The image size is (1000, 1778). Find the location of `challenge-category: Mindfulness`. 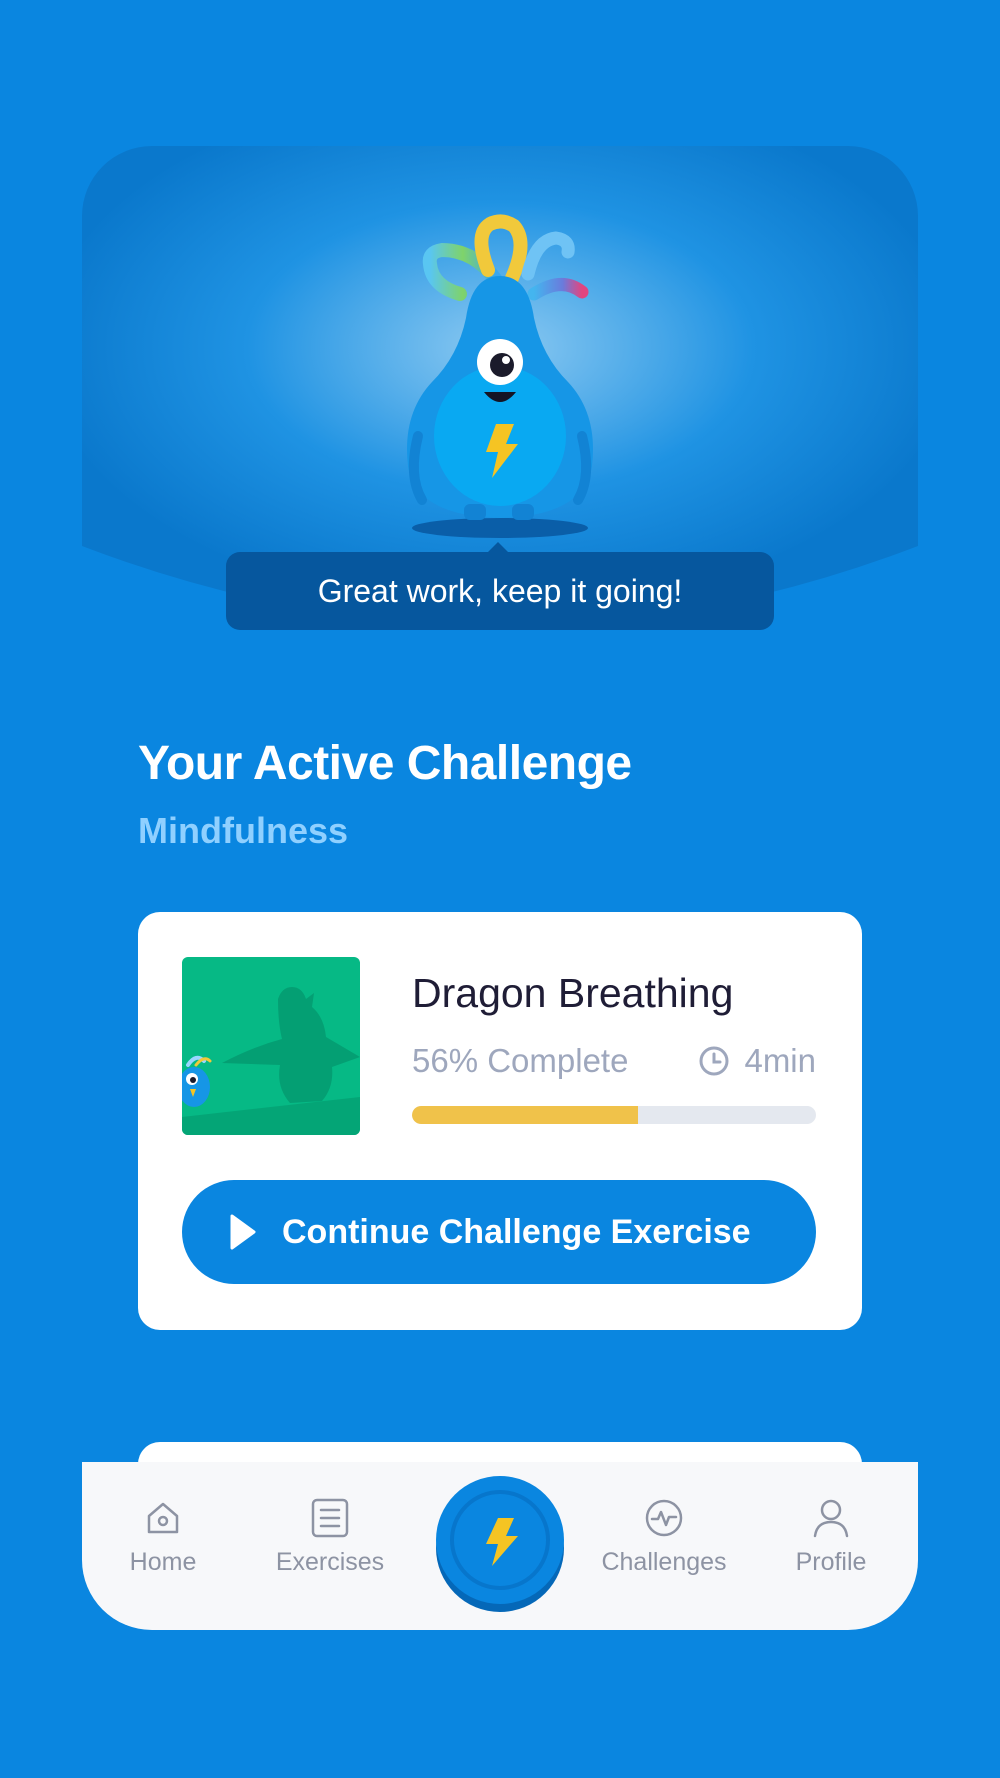

challenge-category: Mindfulness is located at coordinates (243, 830).